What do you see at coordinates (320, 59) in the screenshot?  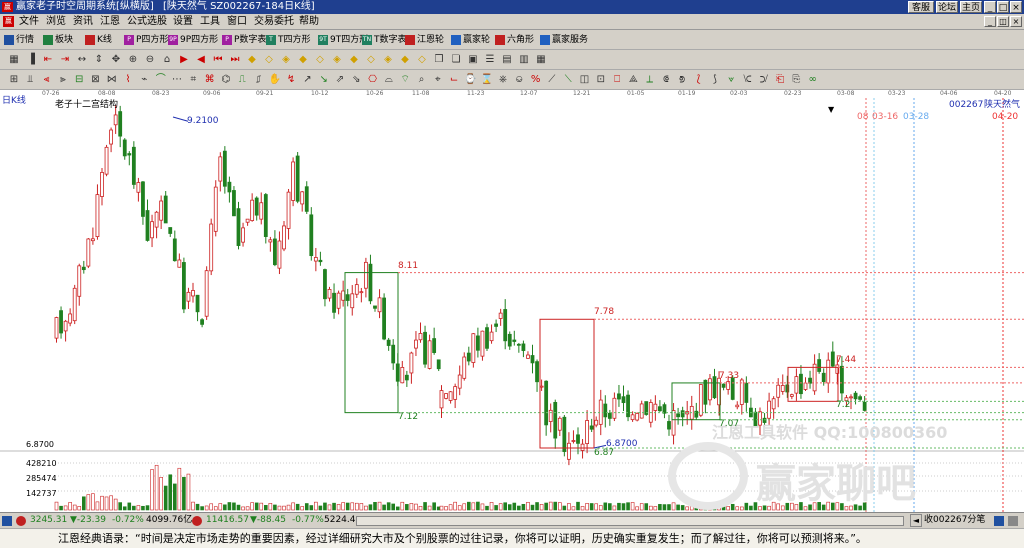 I see `draw-tool-18-icon: ◇` at bounding box center [320, 59].